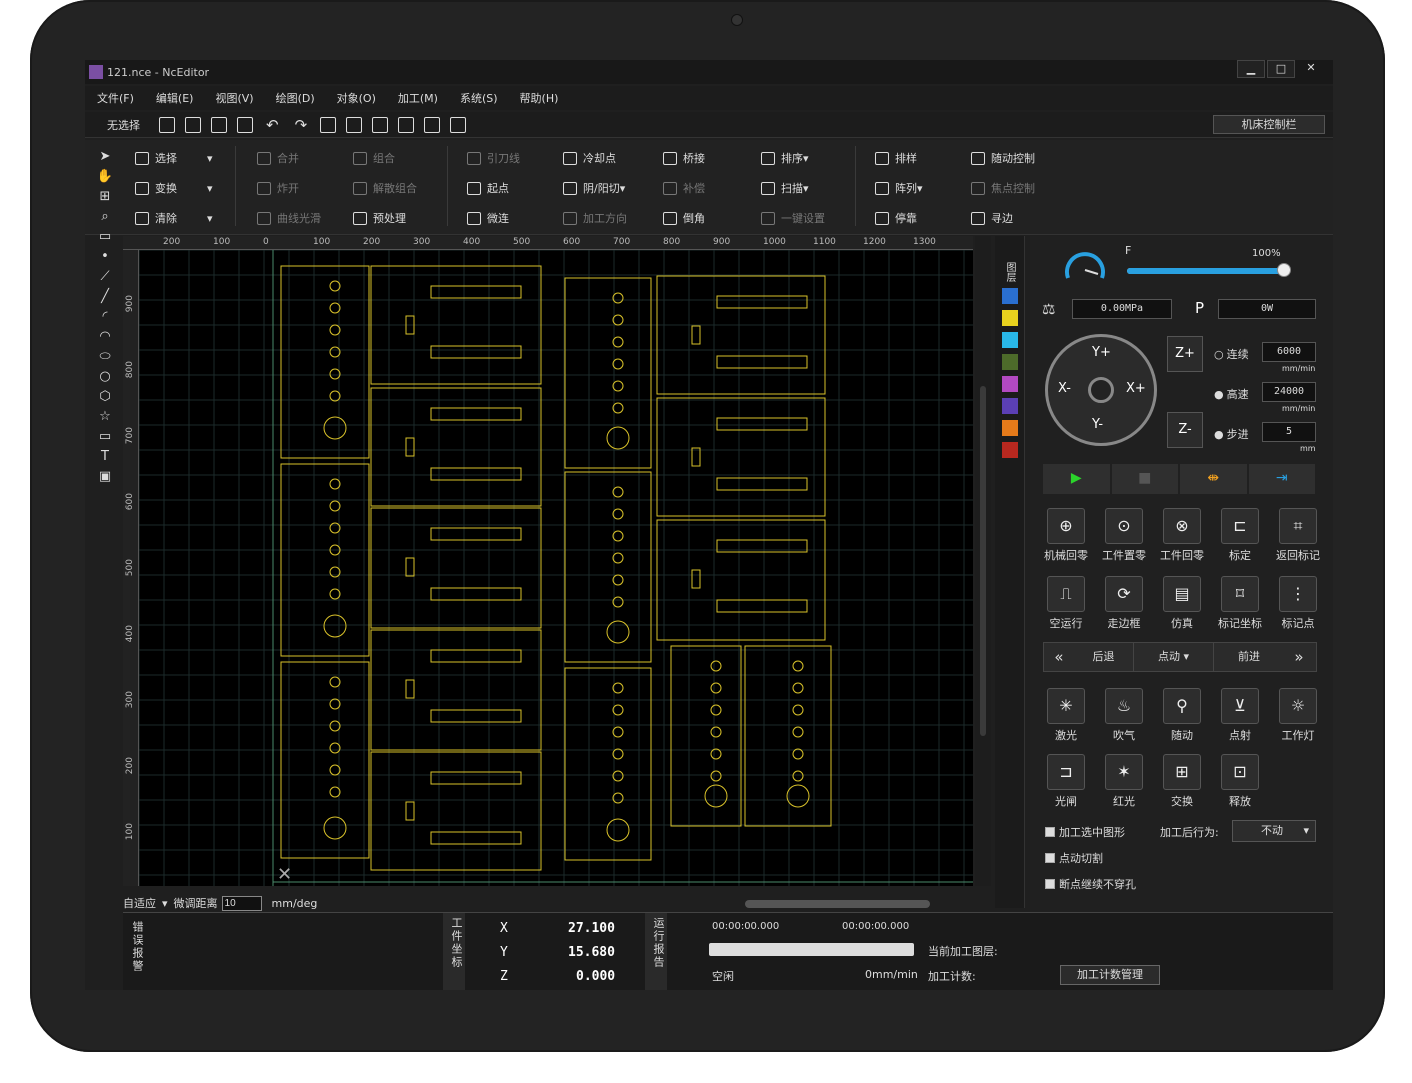 The width and height of the screenshot is (1412, 1083). What do you see at coordinates (193, 124) in the screenshot?
I see `import-icon` at bounding box center [193, 124].